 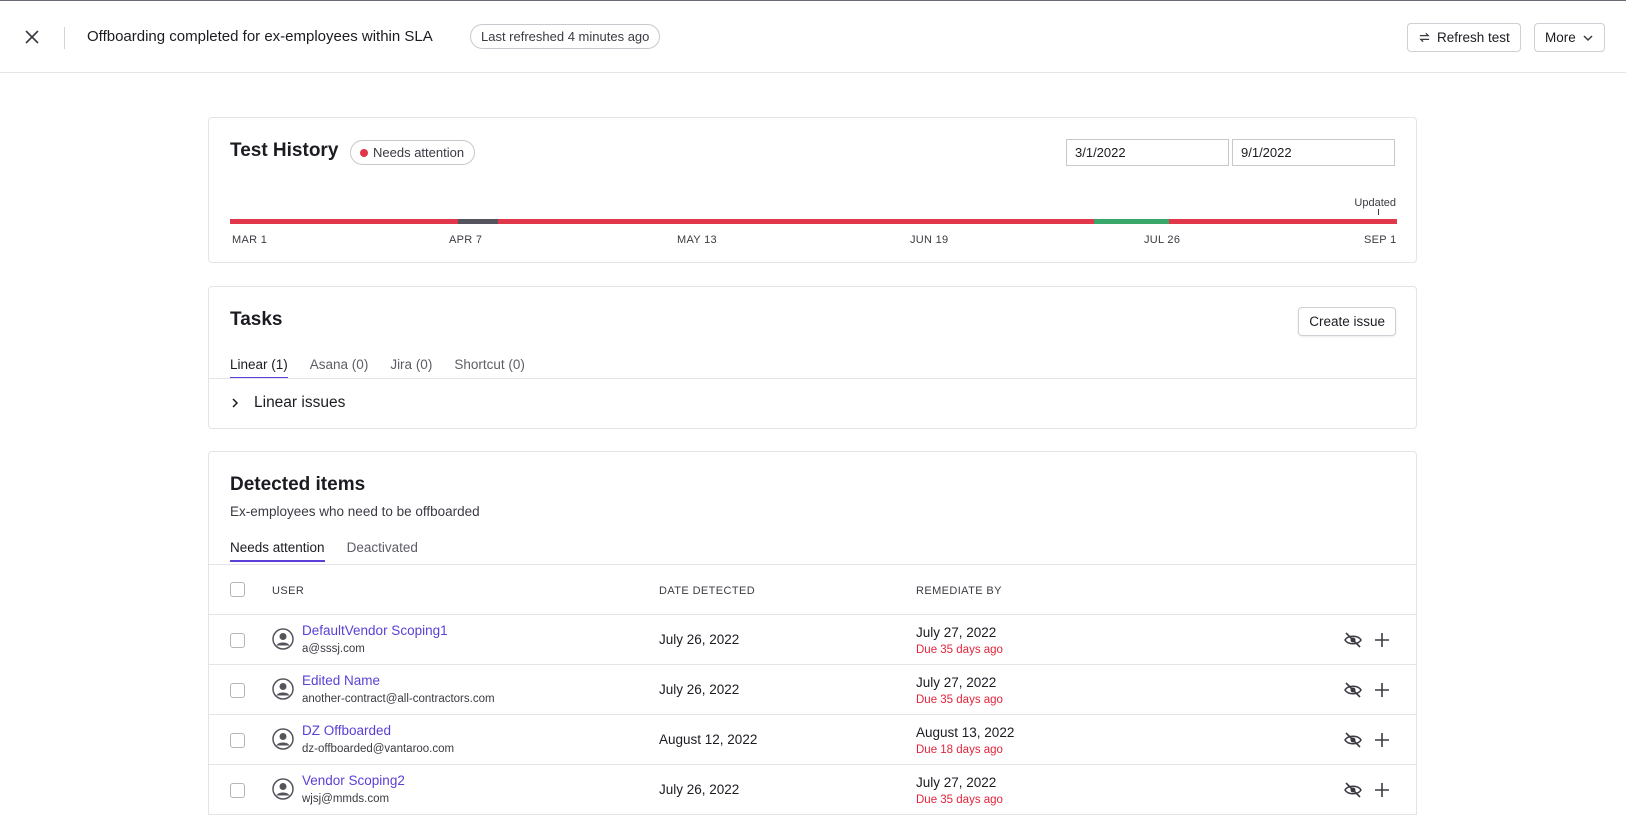 What do you see at coordinates (708, 739) in the screenshot?
I see `date-detected: August 12, 2022` at bounding box center [708, 739].